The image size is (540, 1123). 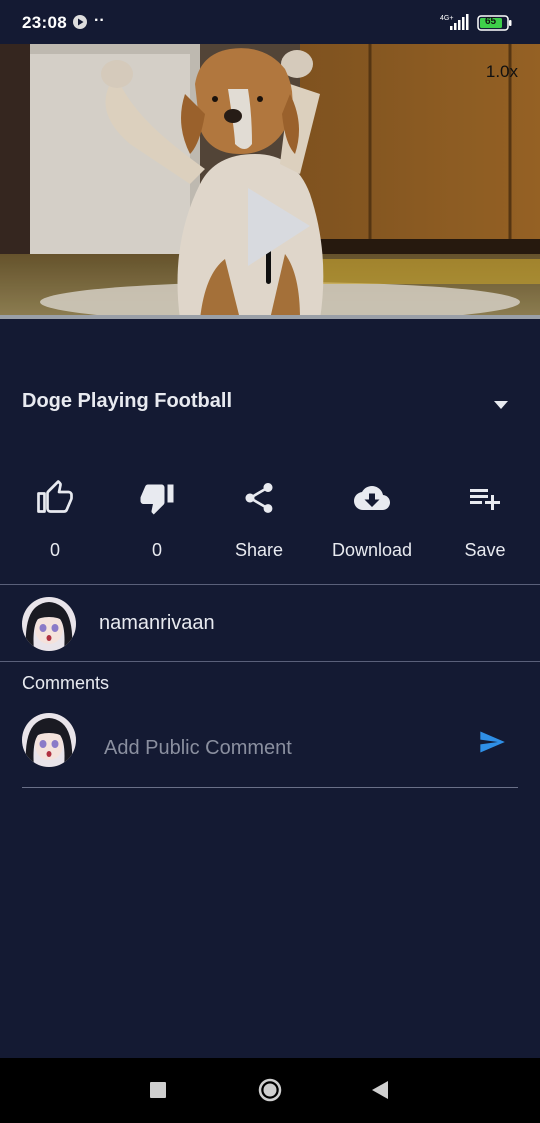 I want to click on comment-input, so click(x=279, y=748).